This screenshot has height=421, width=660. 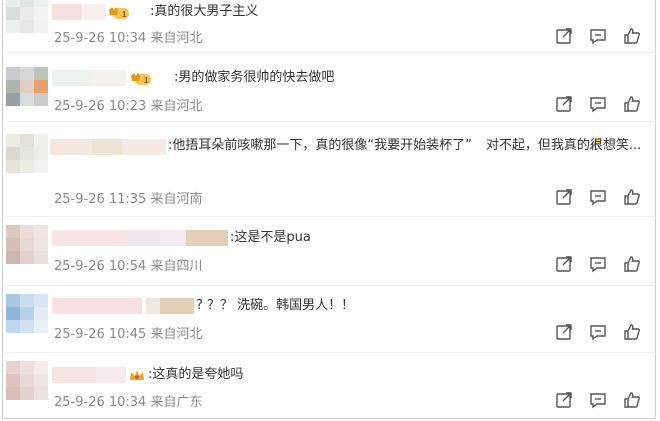 I want to click on comment-meta: 25-9-26 10:34 来自广东, so click(x=128, y=400).